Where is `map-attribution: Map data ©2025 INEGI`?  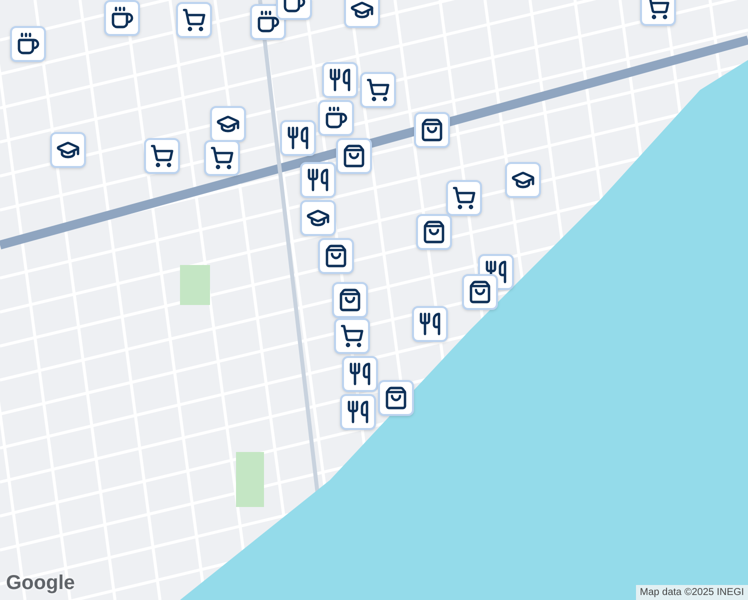 map-attribution: Map data ©2025 INEGI is located at coordinates (692, 592).